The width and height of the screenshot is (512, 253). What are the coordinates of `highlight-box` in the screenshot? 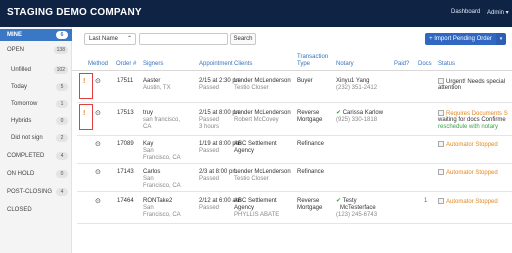 It's located at (86, 117).